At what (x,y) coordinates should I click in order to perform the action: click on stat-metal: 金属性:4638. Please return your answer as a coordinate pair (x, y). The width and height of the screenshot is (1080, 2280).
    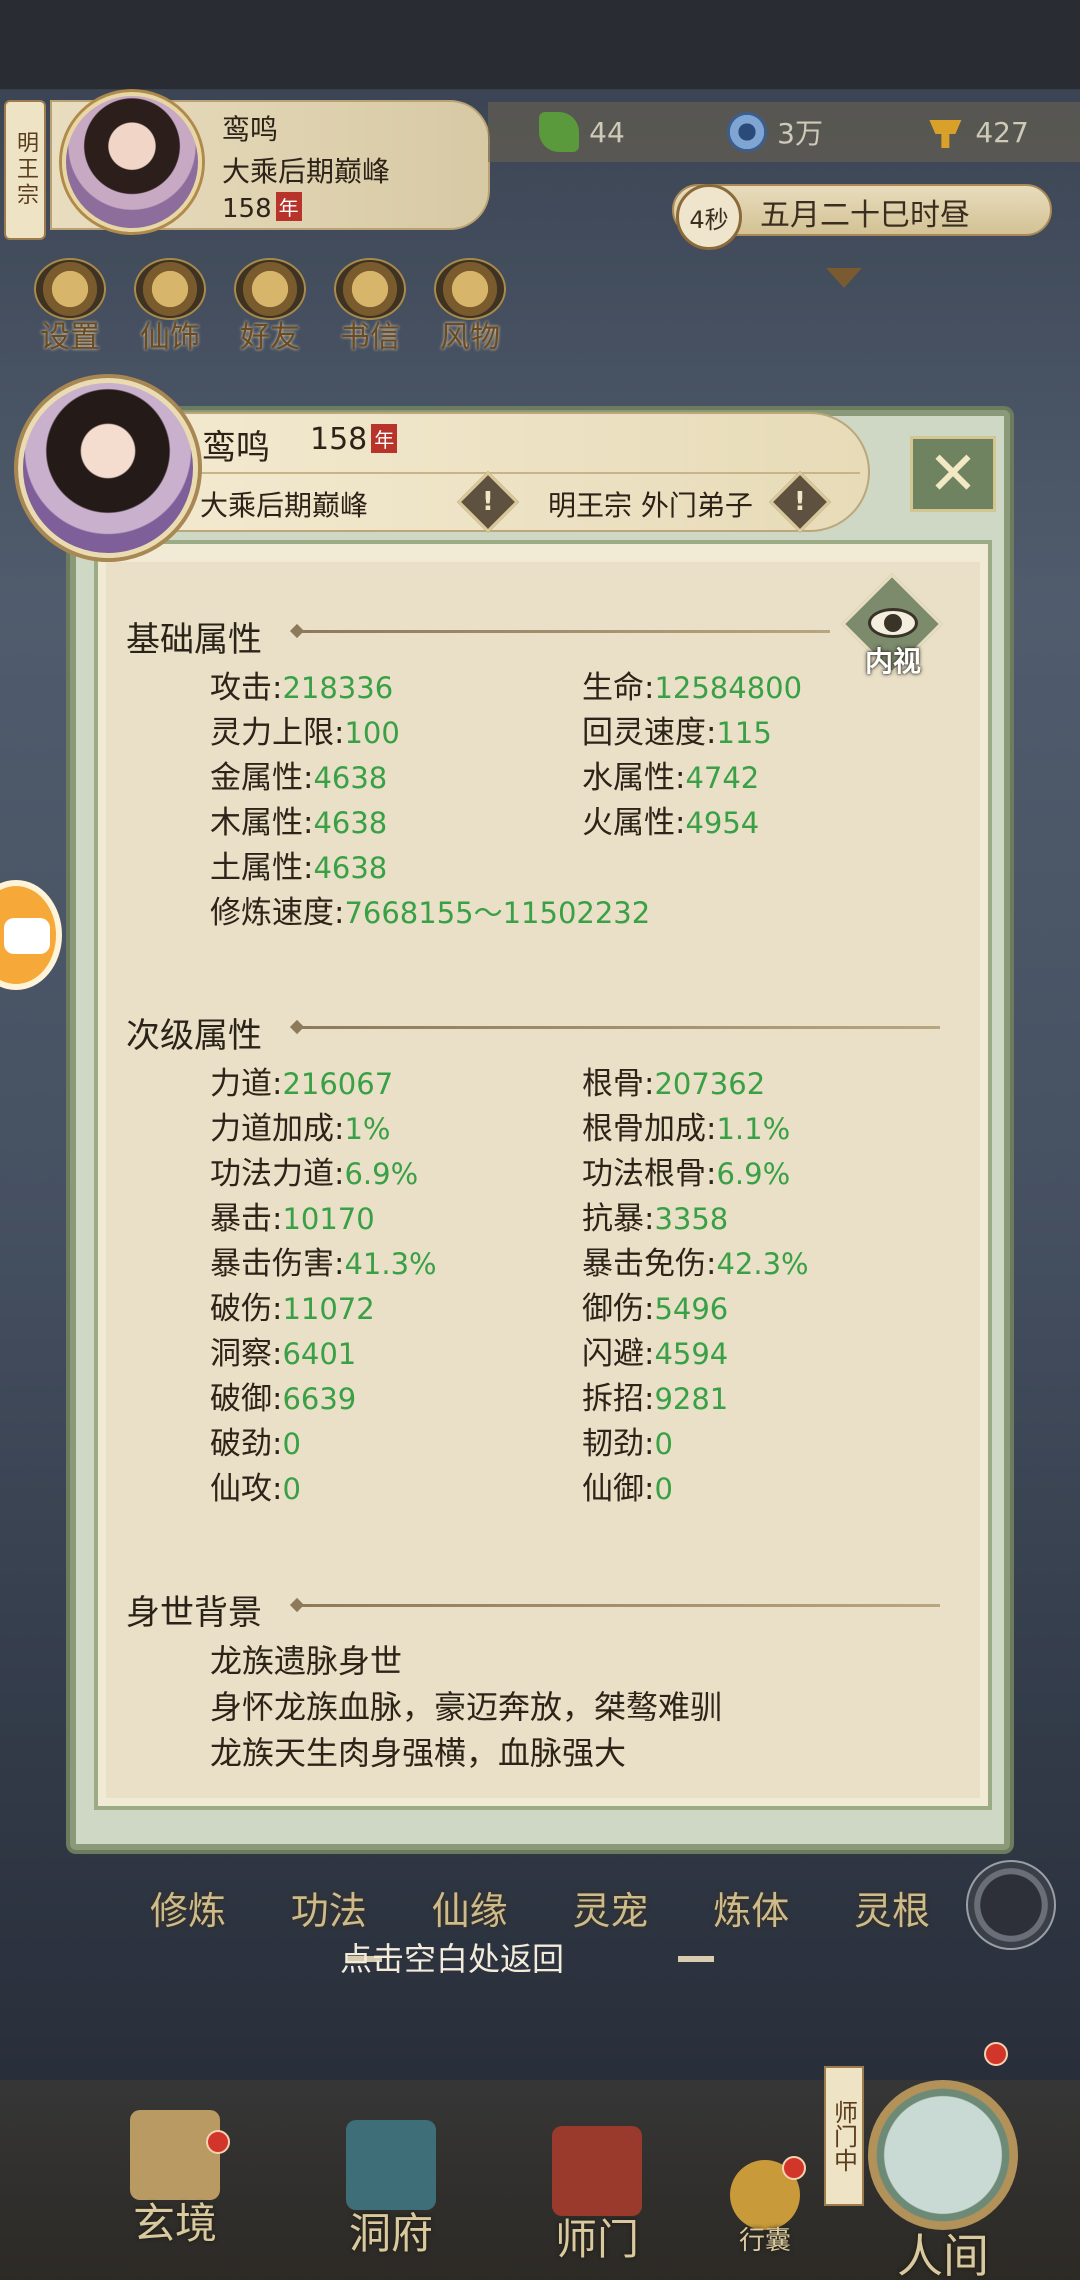
    Looking at the image, I should click on (299, 778).